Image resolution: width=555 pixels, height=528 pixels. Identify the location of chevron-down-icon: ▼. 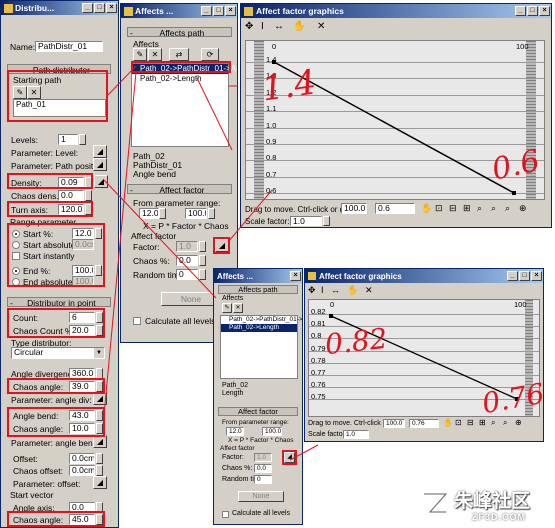
(99, 353).